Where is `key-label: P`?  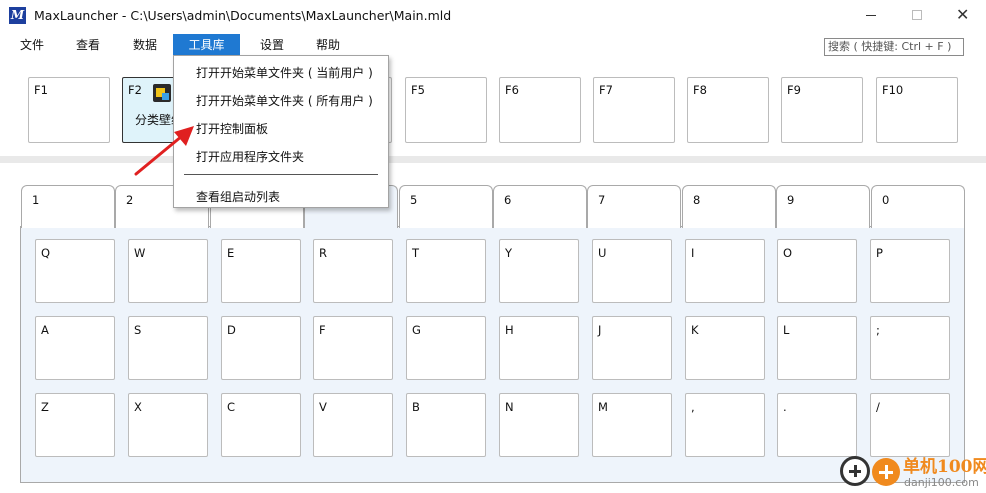 key-label: P is located at coordinates (879, 253).